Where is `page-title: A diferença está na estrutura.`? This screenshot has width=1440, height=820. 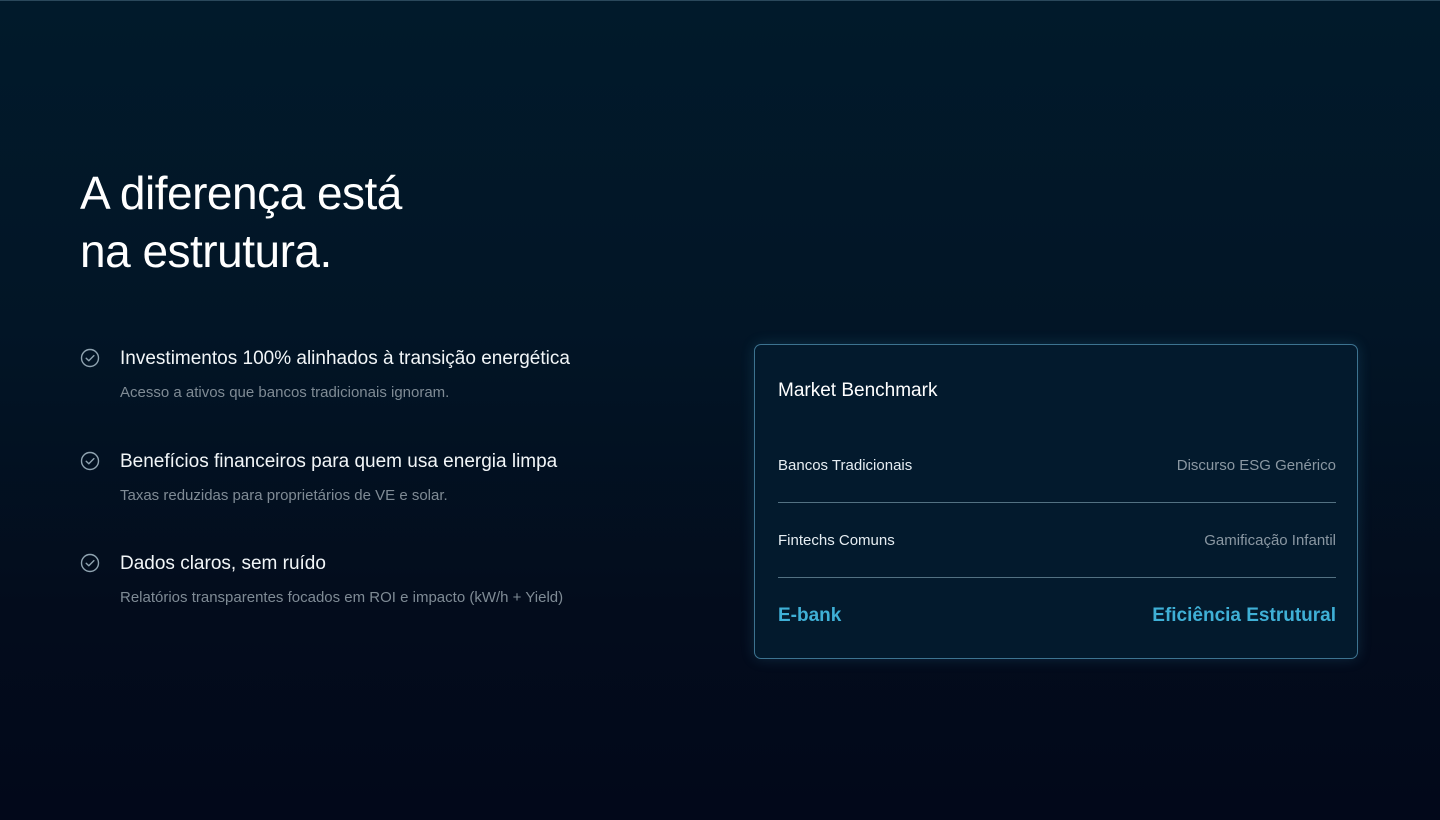
page-title: A diferença está na estrutura. is located at coordinates (340, 222).